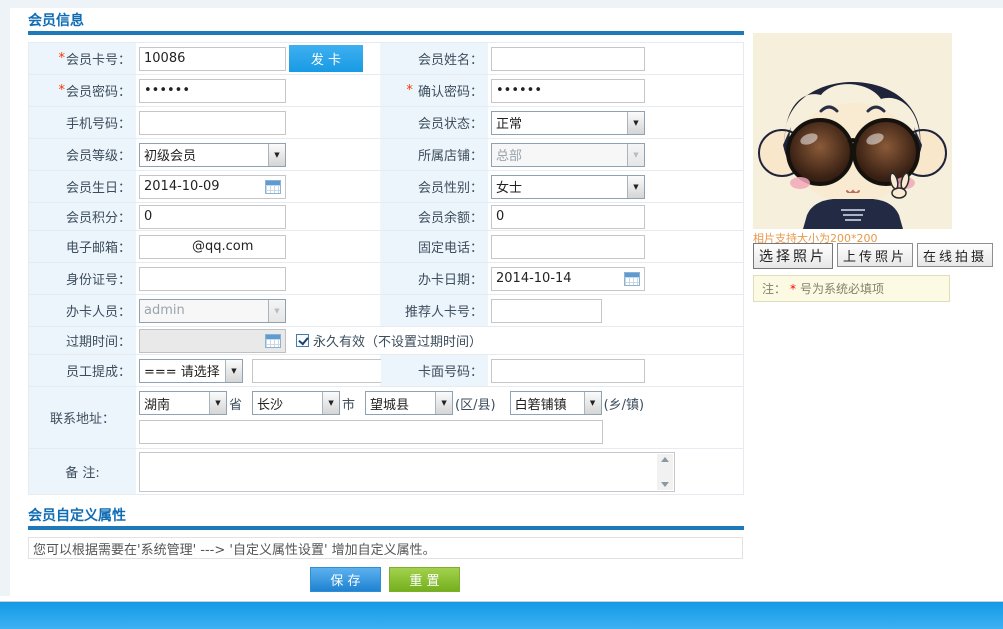  I want to click on mobile-input, so click(212, 122).